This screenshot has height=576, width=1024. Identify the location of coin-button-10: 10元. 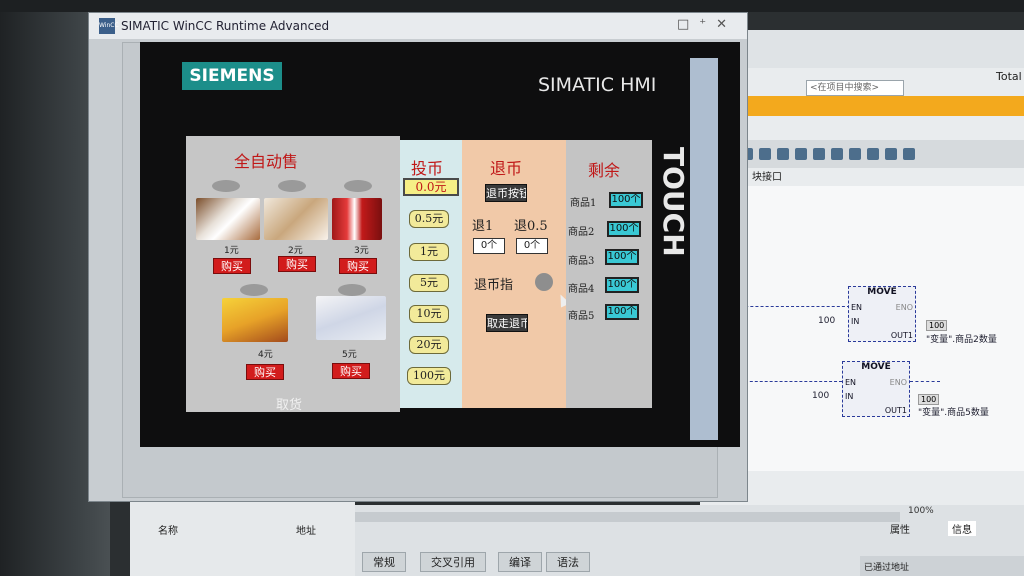
(429, 314).